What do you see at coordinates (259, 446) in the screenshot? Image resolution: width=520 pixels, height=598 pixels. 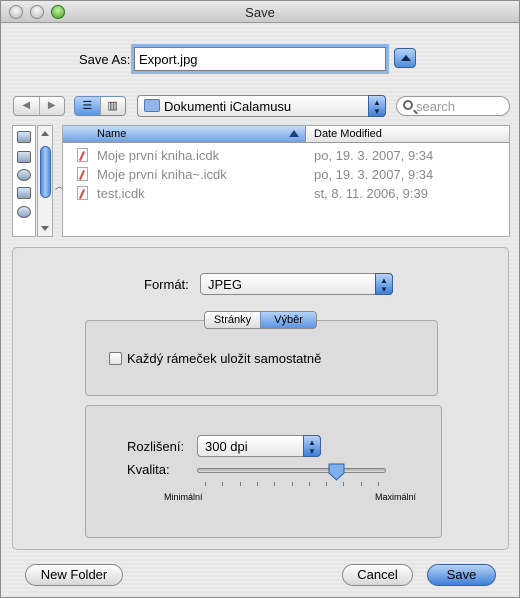 I see `resolution-popup: 300 dpi ▲ ▼` at bounding box center [259, 446].